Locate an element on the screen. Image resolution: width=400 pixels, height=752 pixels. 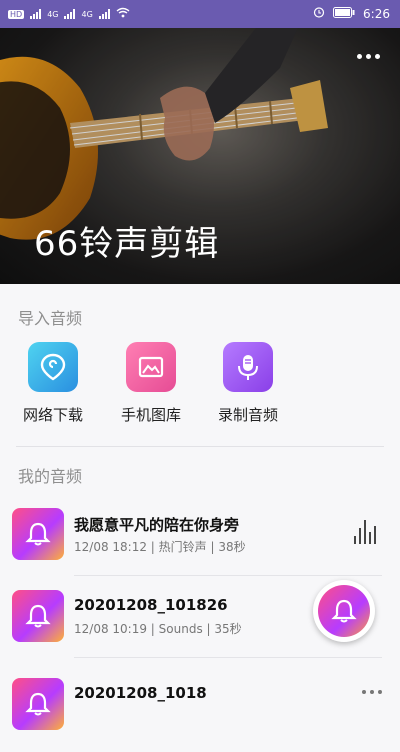
more-options-button is located at coordinates (368, 56).